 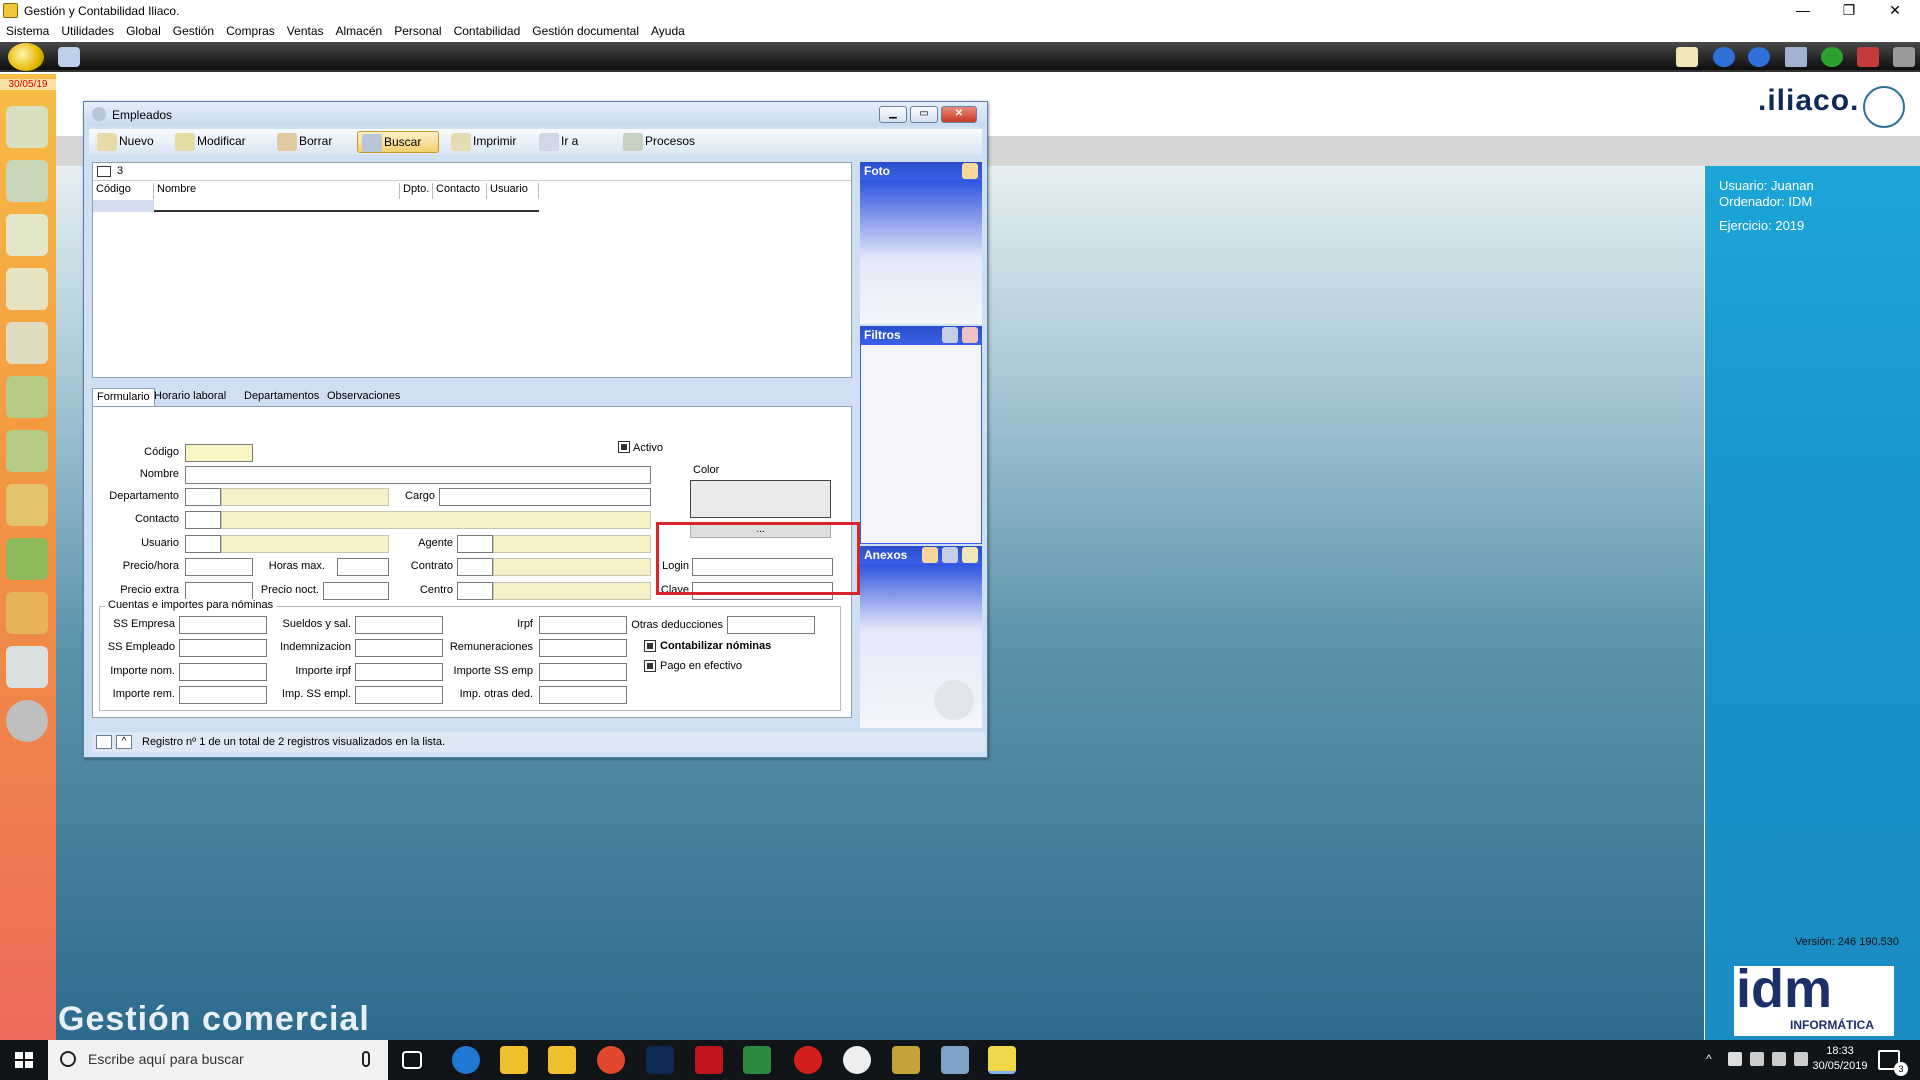 I want to click on indemnizacion-field, so click(x=399, y=648).